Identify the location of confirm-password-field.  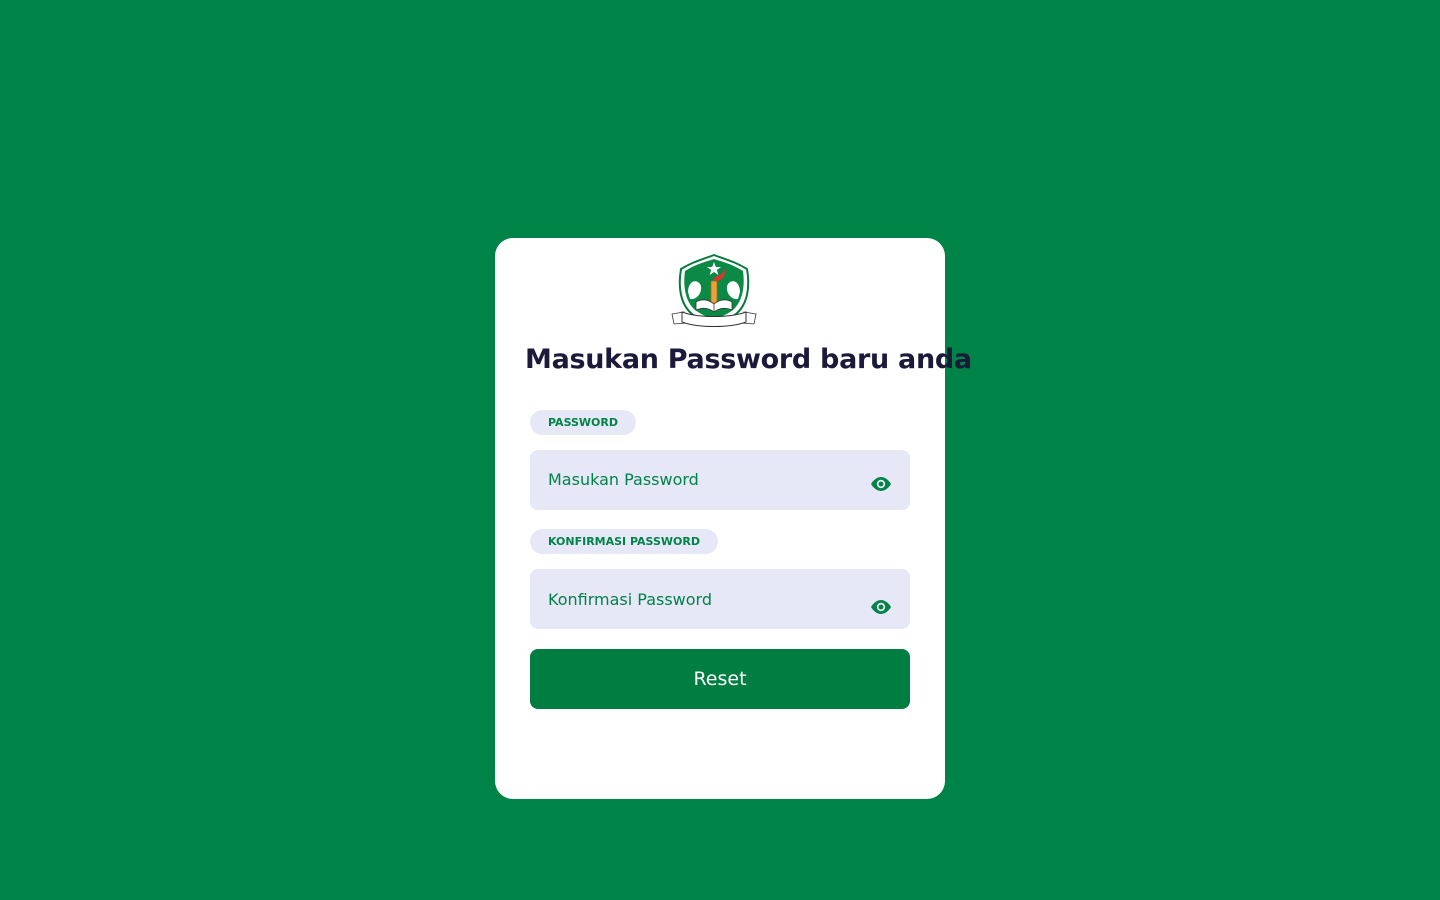
(720, 599).